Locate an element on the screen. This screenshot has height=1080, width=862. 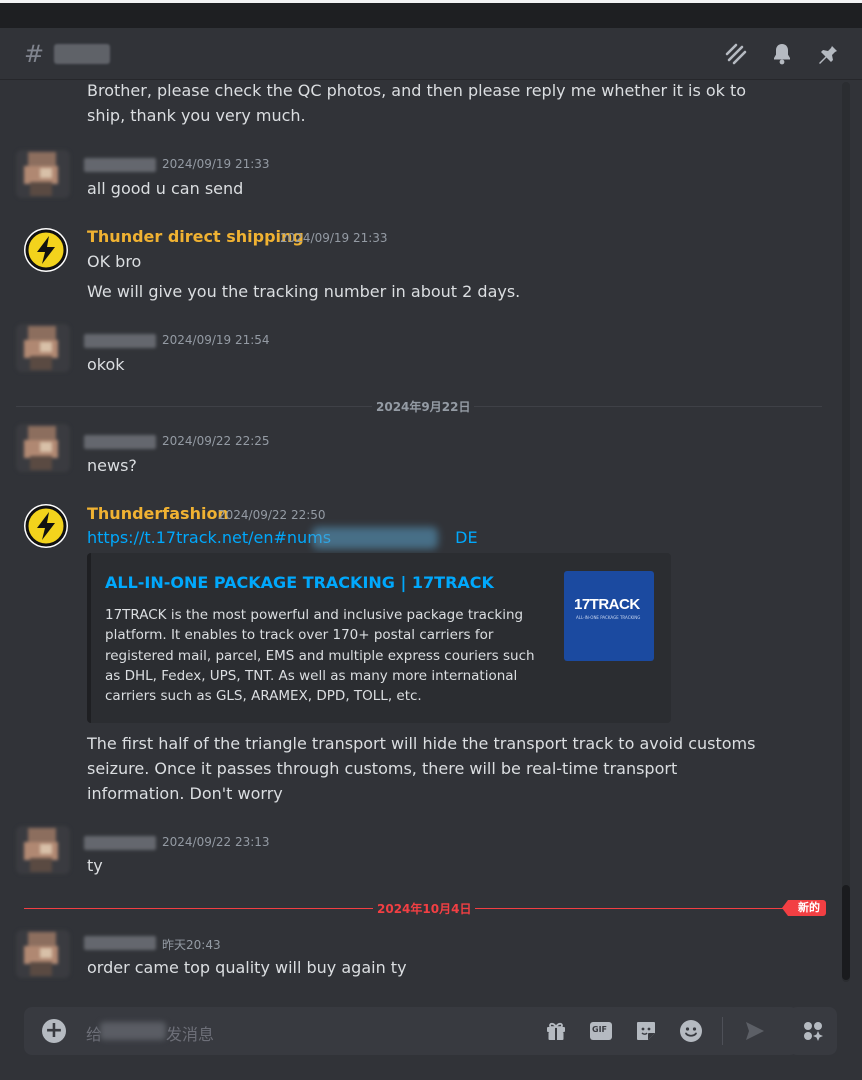
scrollbar-thumb is located at coordinates (846, 932).